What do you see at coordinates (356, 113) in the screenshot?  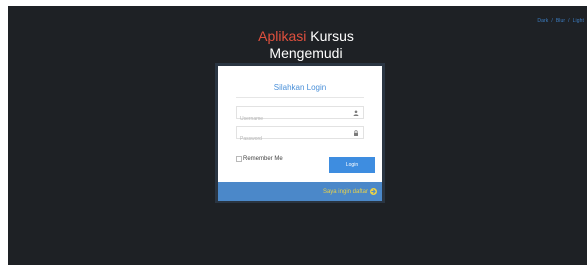 I see `user-icon` at bounding box center [356, 113].